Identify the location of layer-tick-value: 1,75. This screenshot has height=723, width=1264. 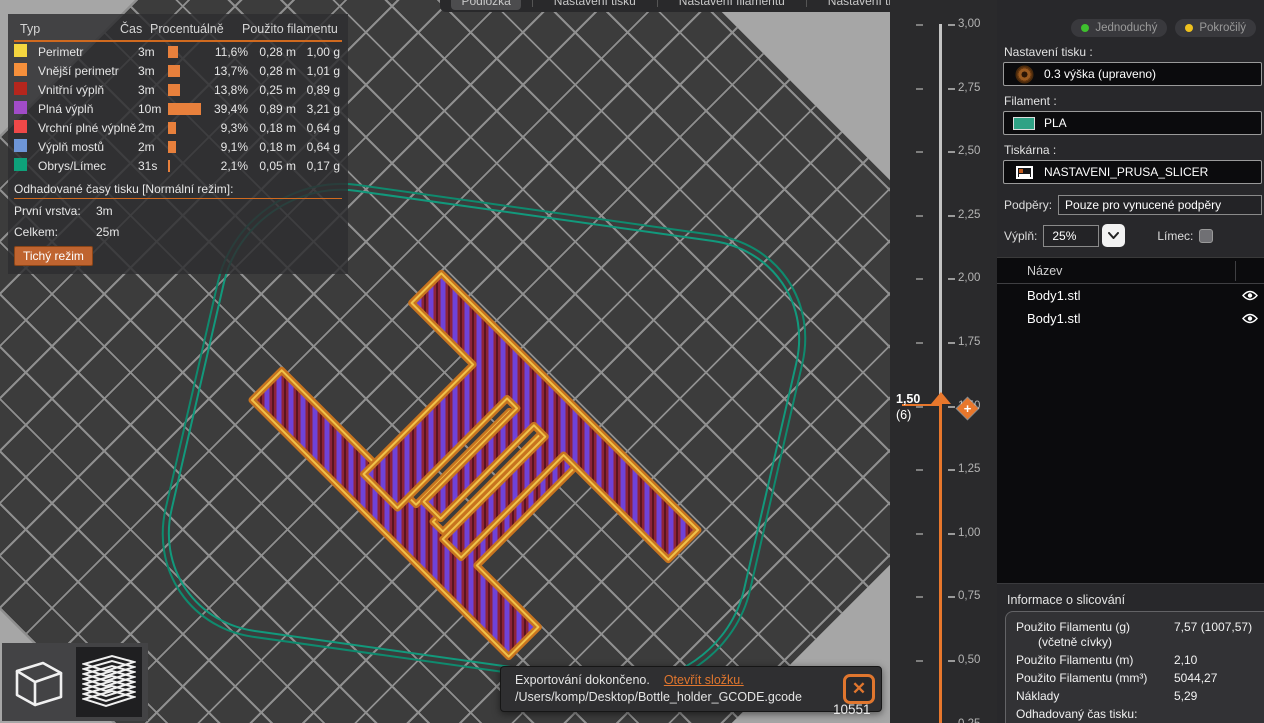
(969, 342).